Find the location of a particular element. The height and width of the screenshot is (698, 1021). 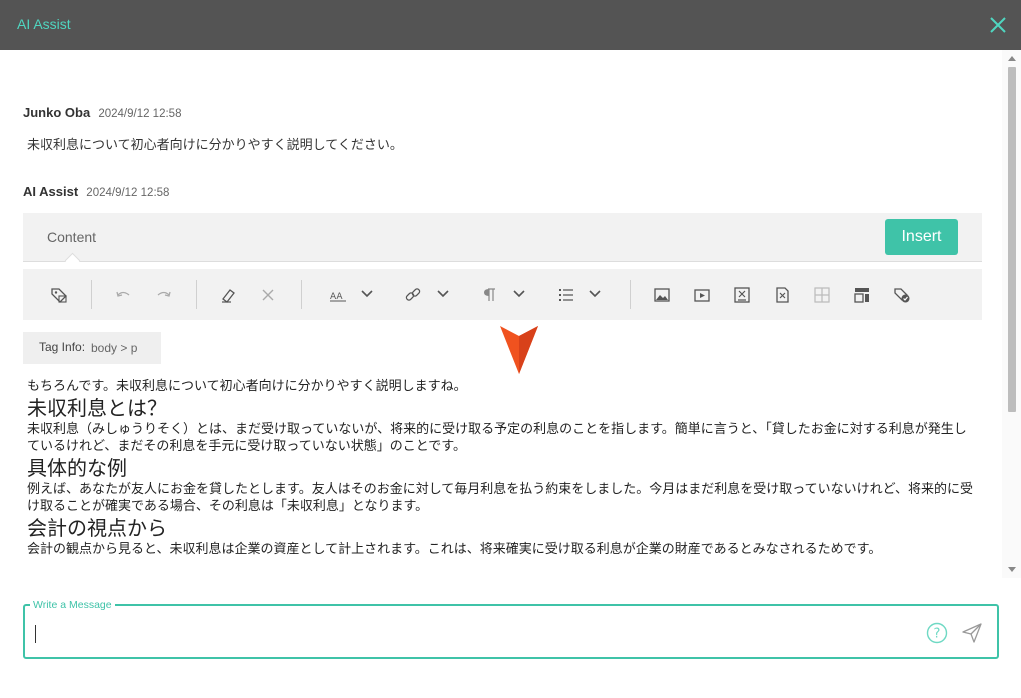

scroll-down-icon is located at coordinates (1012, 569).